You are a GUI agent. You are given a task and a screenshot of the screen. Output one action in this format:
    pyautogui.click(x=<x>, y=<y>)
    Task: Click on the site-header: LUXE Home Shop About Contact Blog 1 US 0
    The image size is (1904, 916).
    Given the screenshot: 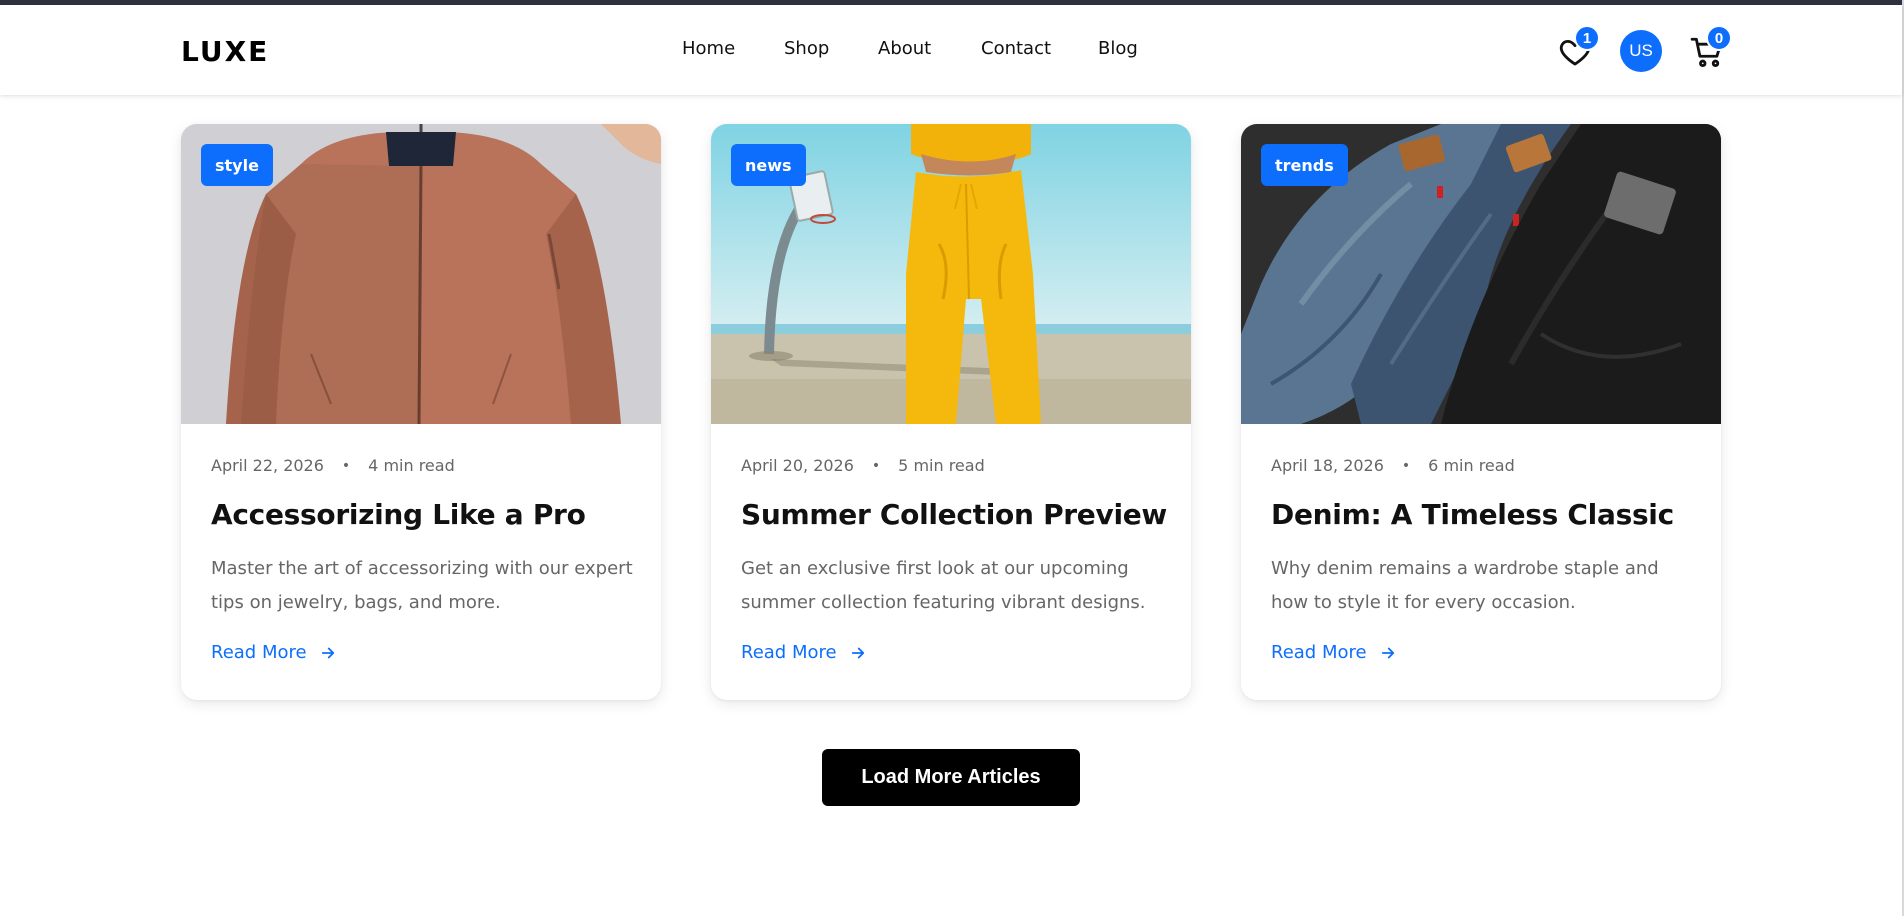 What is the action you would take?
    pyautogui.click(x=951, y=50)
    